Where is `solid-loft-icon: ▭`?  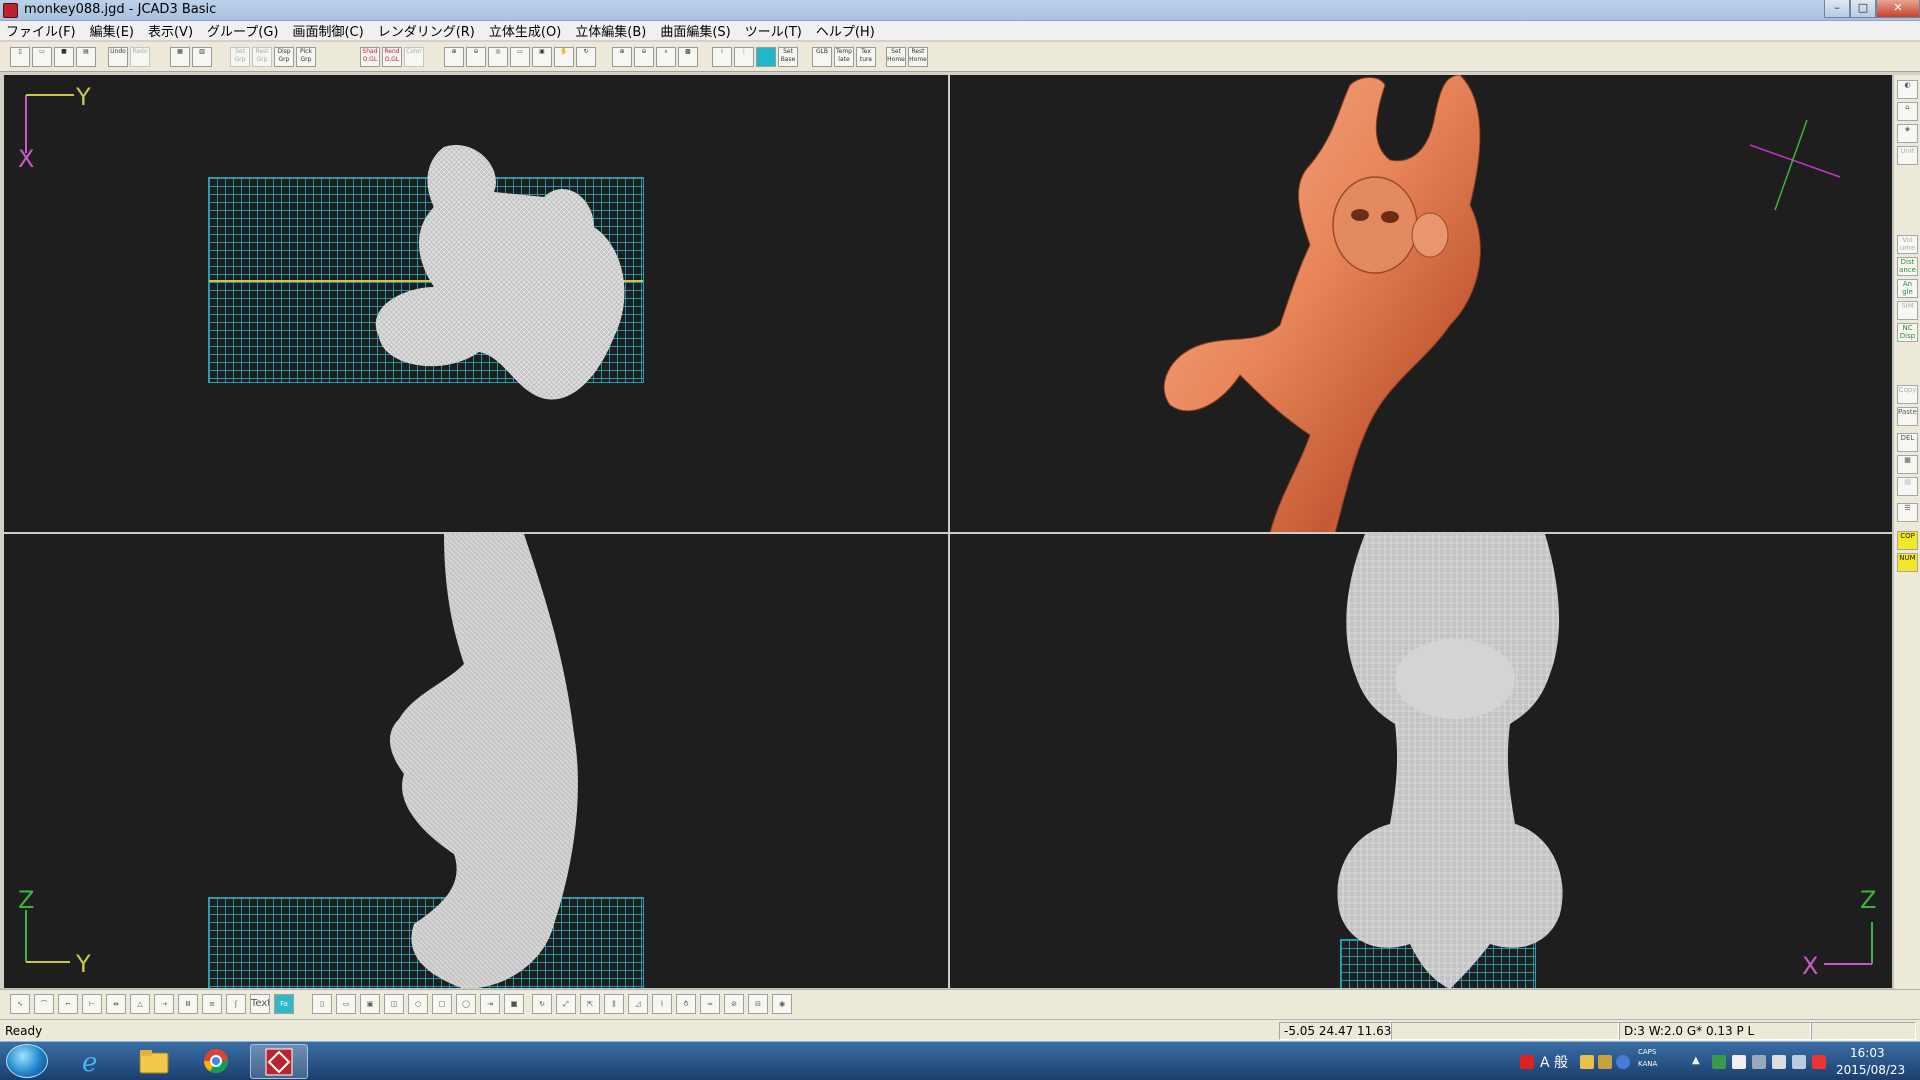
solid-loft-icon: ▭ is located at coordinates (346, 1004).